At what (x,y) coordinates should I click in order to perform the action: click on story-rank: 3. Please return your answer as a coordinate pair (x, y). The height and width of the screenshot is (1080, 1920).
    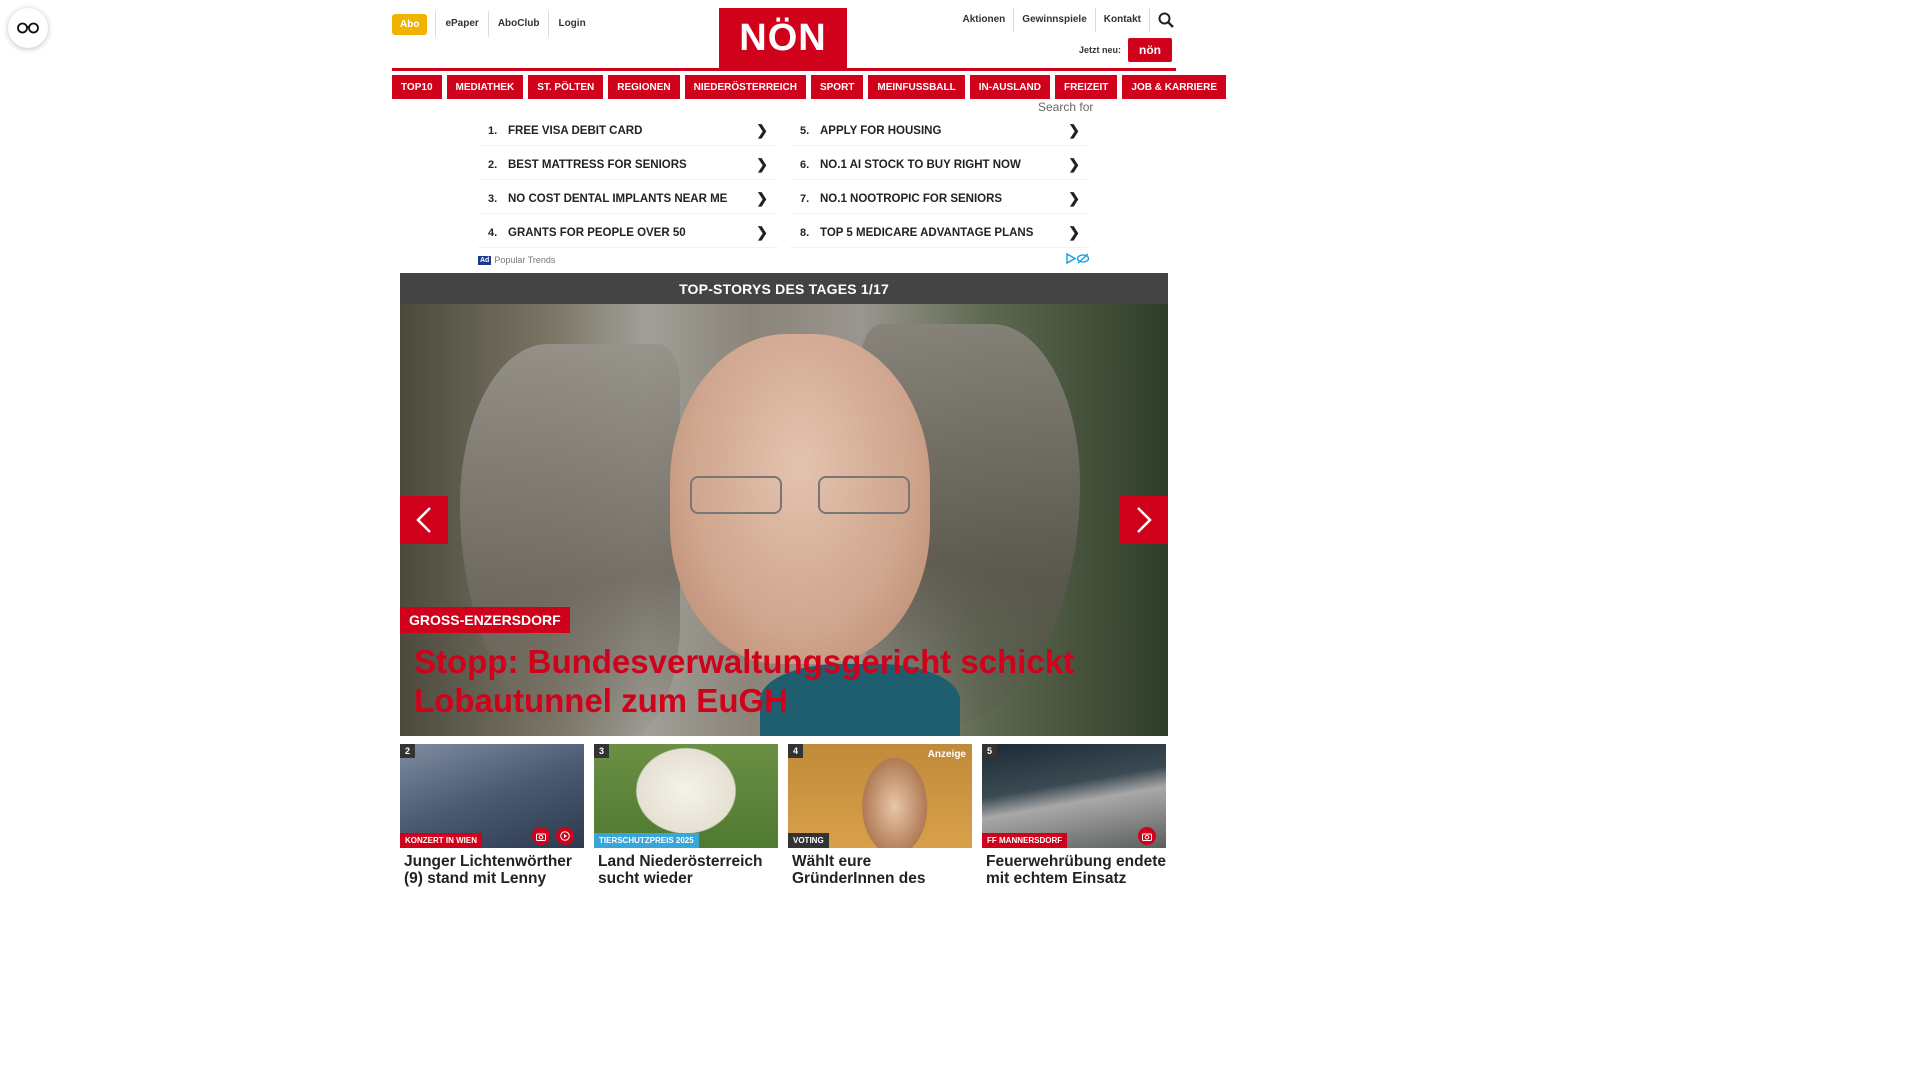
    Looking at the image, I should click on (602, 751).